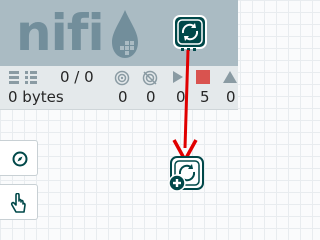  I want to click on not-transmitting-icon, so click(150, 78).